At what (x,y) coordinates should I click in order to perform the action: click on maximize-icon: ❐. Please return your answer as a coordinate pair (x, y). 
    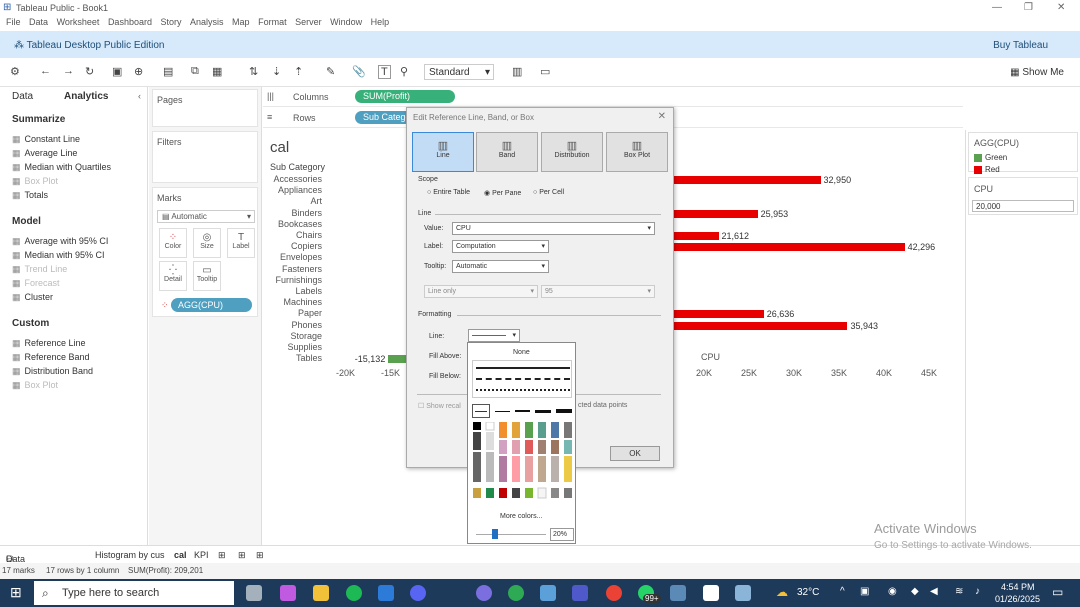
    Looking at the image, I should click on (1028, 7).